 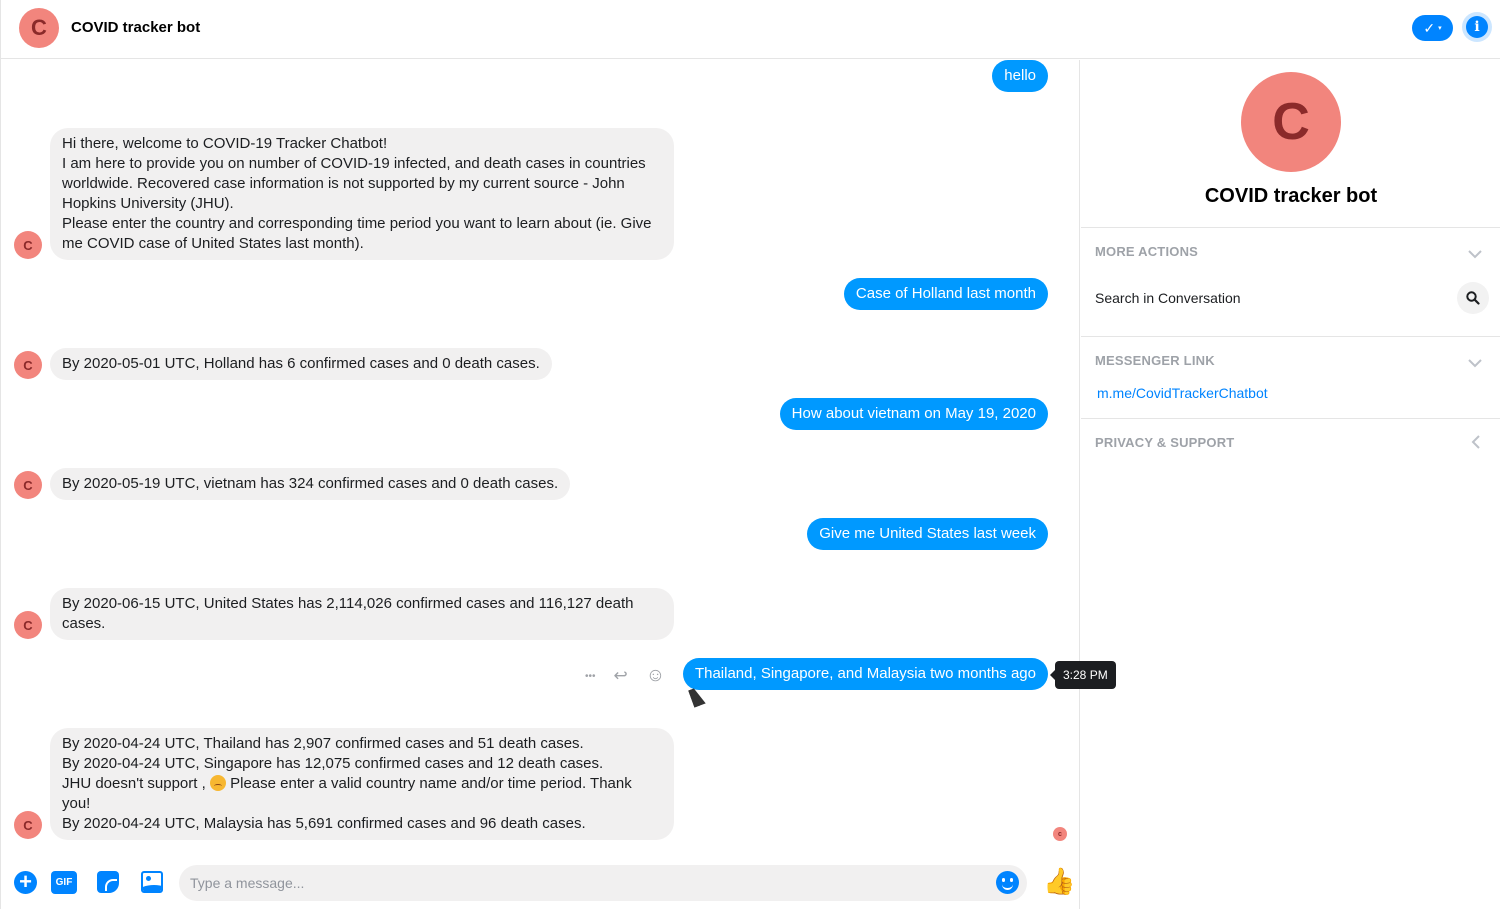 What do you see at coordinates (134, 783) in the screenshot?
I see `message-text: JHU doesn't support ,` at bounding box center [134, 783].